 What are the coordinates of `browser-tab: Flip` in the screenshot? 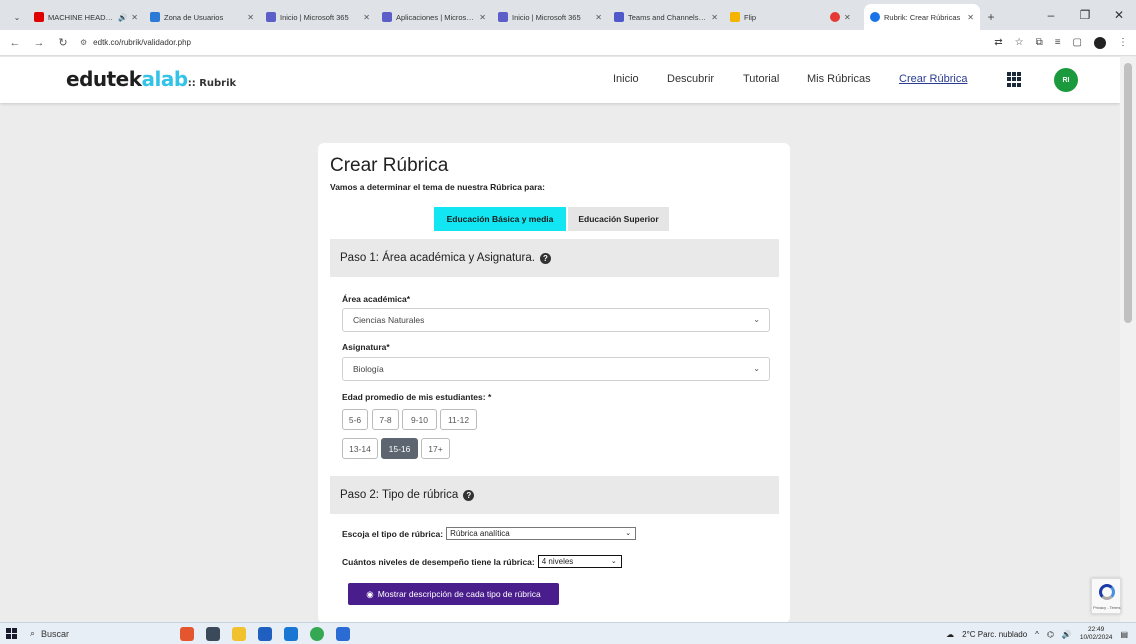 It's located at (774, 17).